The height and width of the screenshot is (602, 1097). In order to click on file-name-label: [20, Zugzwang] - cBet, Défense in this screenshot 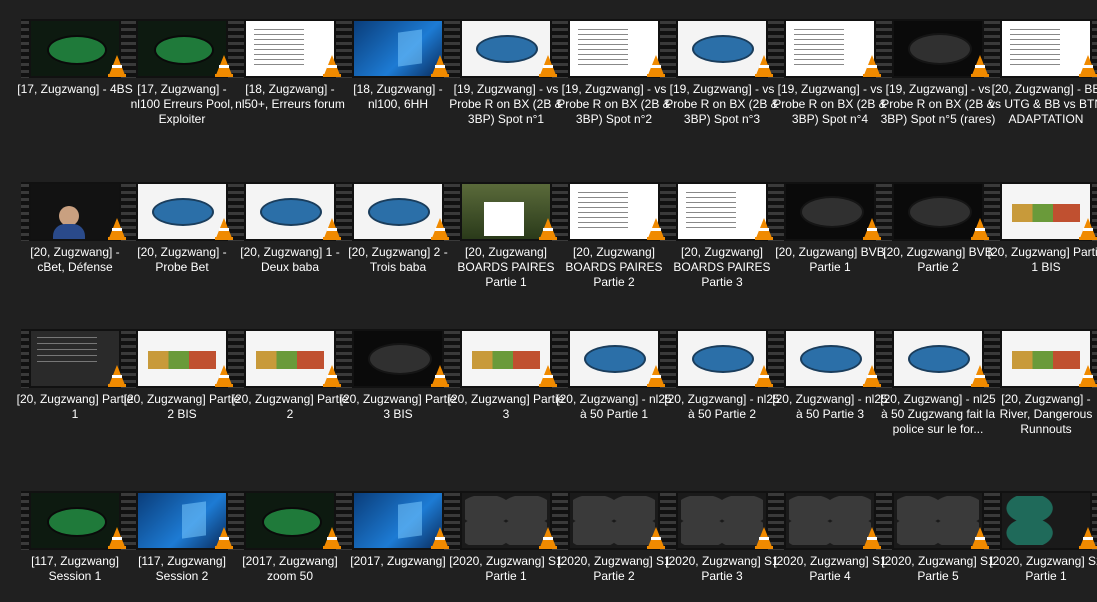, I will do `click(75, 259)`.